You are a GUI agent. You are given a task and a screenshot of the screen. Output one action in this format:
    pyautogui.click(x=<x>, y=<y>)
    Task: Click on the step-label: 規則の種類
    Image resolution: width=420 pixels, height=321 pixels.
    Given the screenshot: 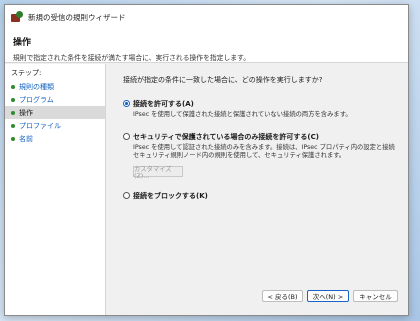 What is the action you would take?
    pyautogui.click(x=36, y=86)
    